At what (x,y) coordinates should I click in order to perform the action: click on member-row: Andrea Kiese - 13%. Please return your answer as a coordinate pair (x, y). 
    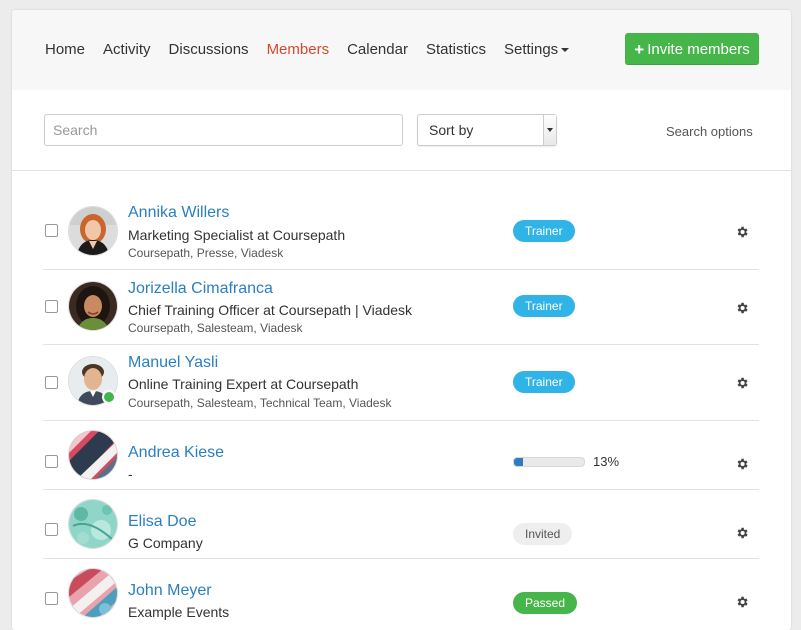
    Looking at the image, I should click on (401, 455).